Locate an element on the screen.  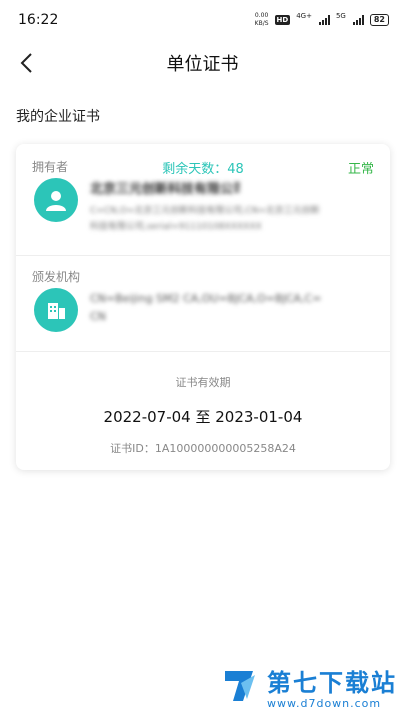
owner-dn-line2: 科技有限公司,serial=91110108XXXXXX is located at coordinates (176, 227).